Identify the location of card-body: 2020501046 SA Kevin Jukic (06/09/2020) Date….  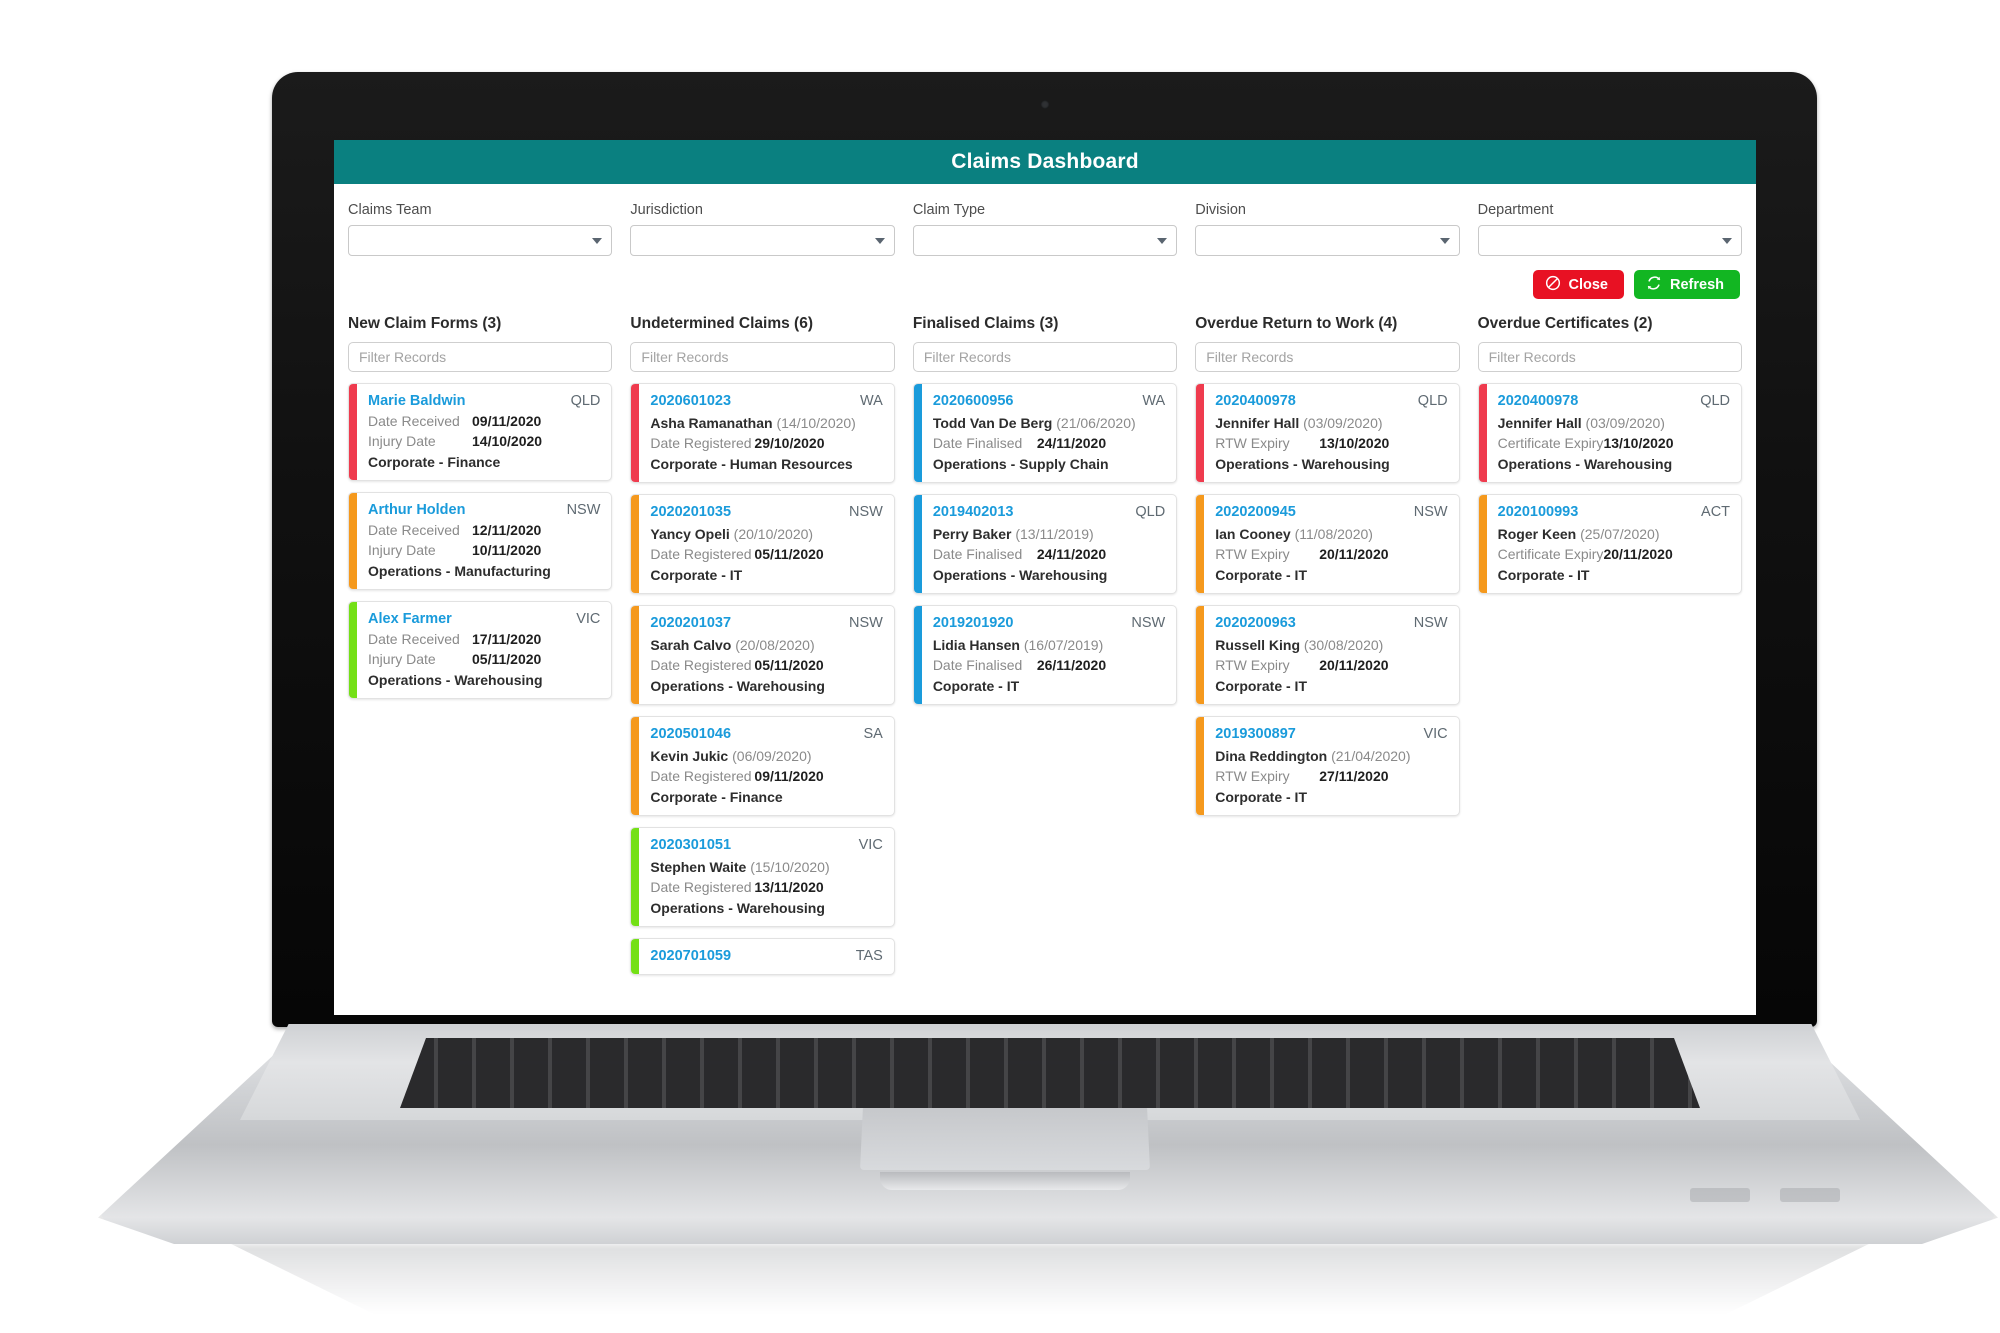
(766, 766).